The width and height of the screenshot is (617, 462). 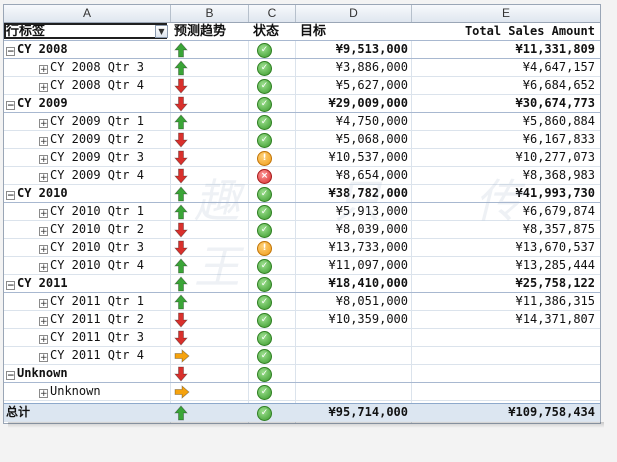 What do you see at coordinates (354, 67) in the screenshot?
I see `target-cell: ¥3,886,000` at bounding box center [354, 67].